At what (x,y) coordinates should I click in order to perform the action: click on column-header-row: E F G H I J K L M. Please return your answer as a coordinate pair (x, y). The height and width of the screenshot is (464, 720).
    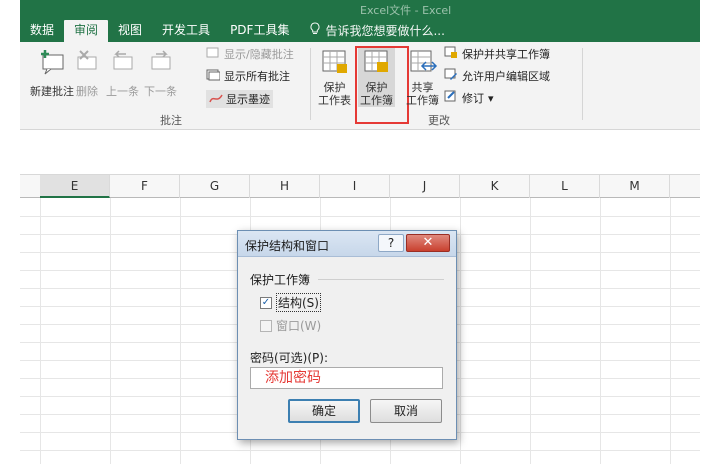
    Looking at the image, I should click on (360, 186).